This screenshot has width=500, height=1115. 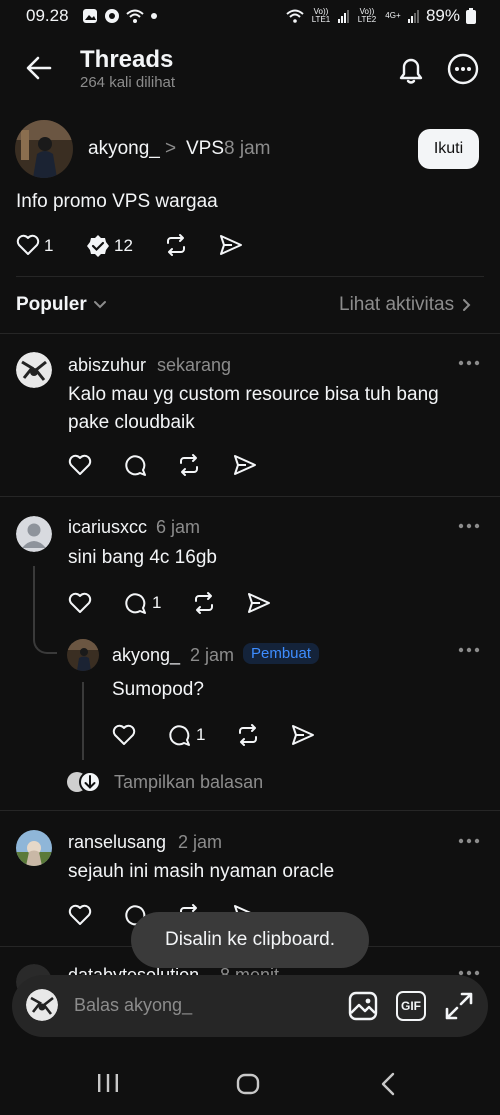 I want to click on status-bar: 09.28 Vo)) LTE1 Vo)) LTE2 4G+ 89%, so click(x=250, y=17).